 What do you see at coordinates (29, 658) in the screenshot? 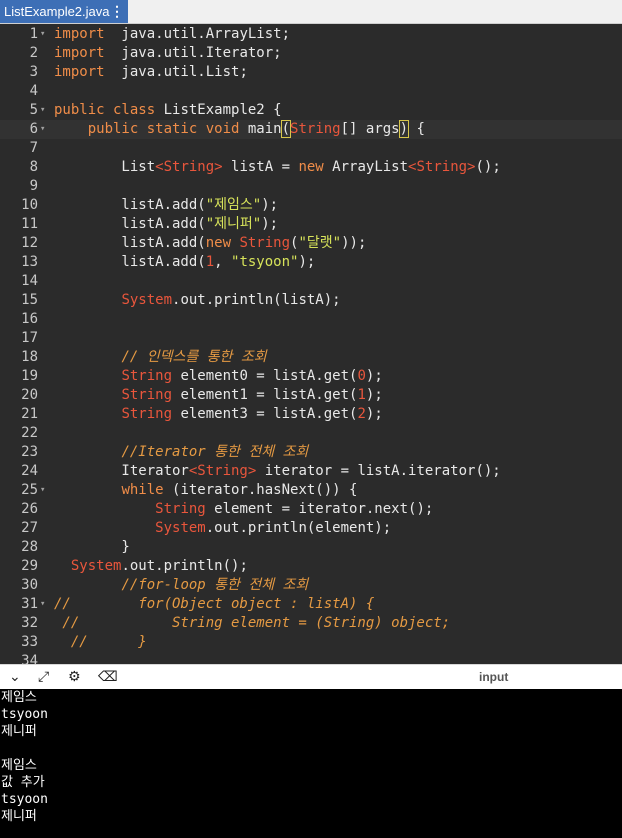
I see `line-number: 34` at bounding box center [29, 658].